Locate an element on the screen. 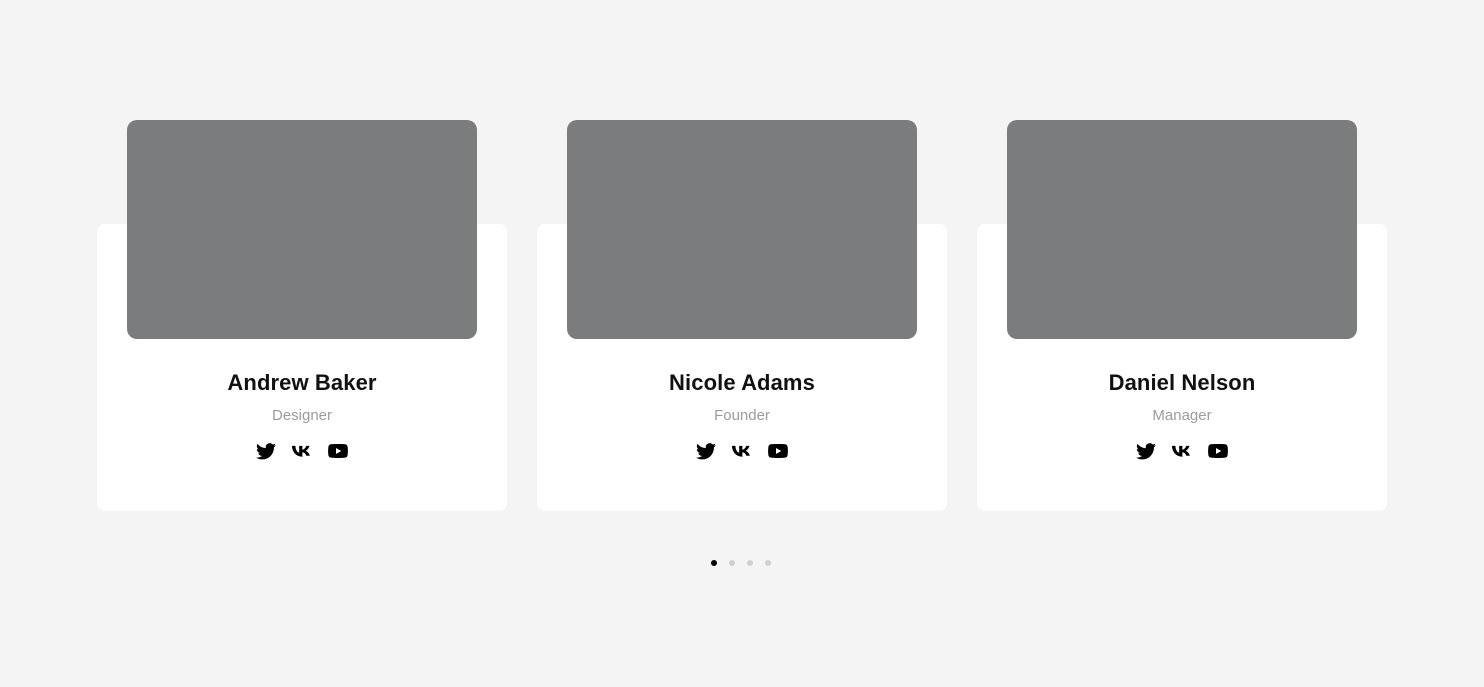  carousel-pagination is located at coordinates (741, 563).